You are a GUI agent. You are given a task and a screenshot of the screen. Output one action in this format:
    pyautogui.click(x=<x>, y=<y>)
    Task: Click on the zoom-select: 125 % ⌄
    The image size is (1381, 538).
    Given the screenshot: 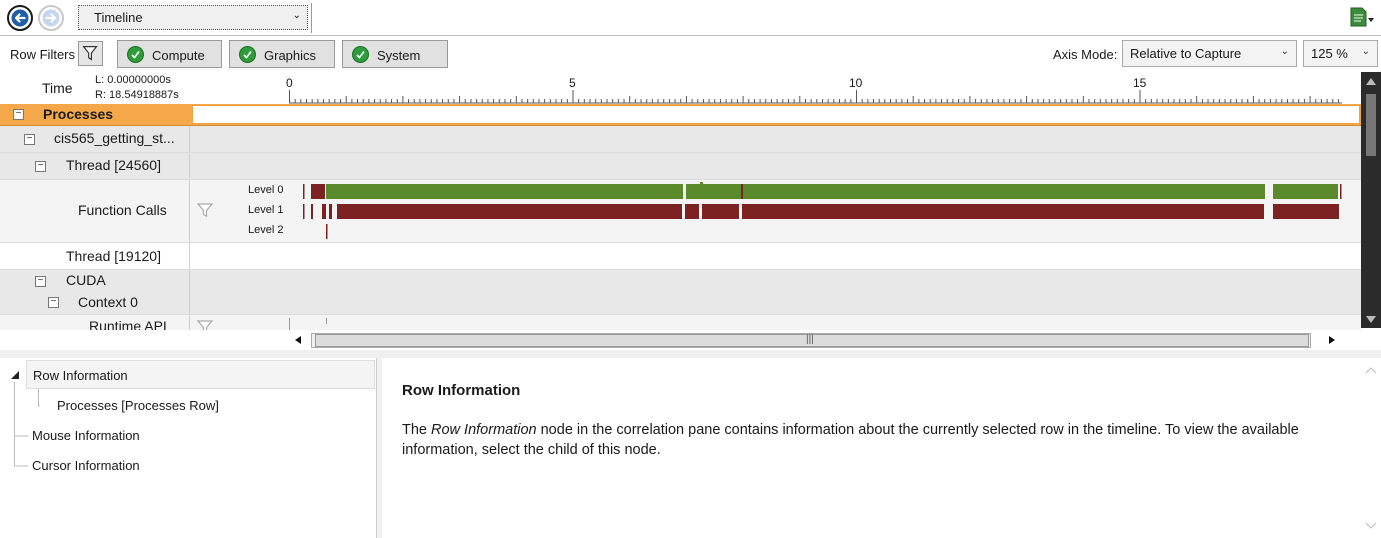 What is the action you would take?
    pyautogui.click(x=1340, y=53)
    